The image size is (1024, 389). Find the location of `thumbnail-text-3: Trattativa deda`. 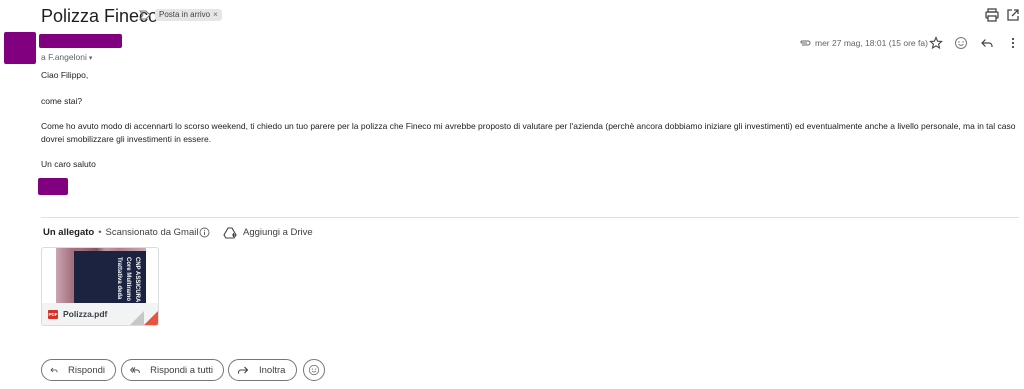

thumbnail-text-3: Trattativa deda is located at coordinates (119, 278).